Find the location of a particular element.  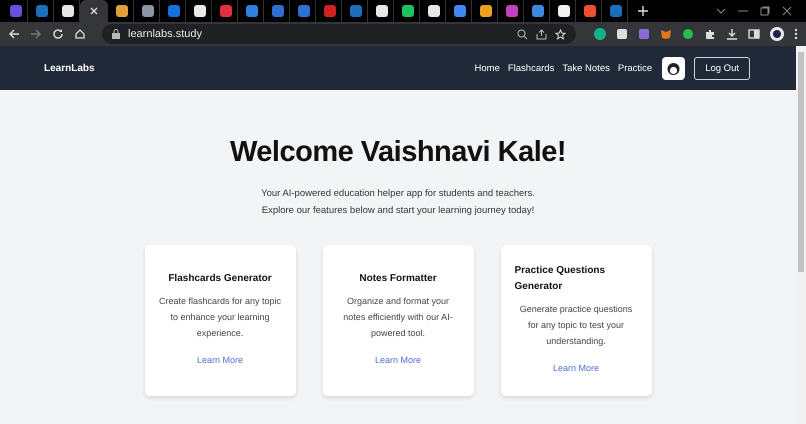

share-icon is located at coordinates (541, 34).